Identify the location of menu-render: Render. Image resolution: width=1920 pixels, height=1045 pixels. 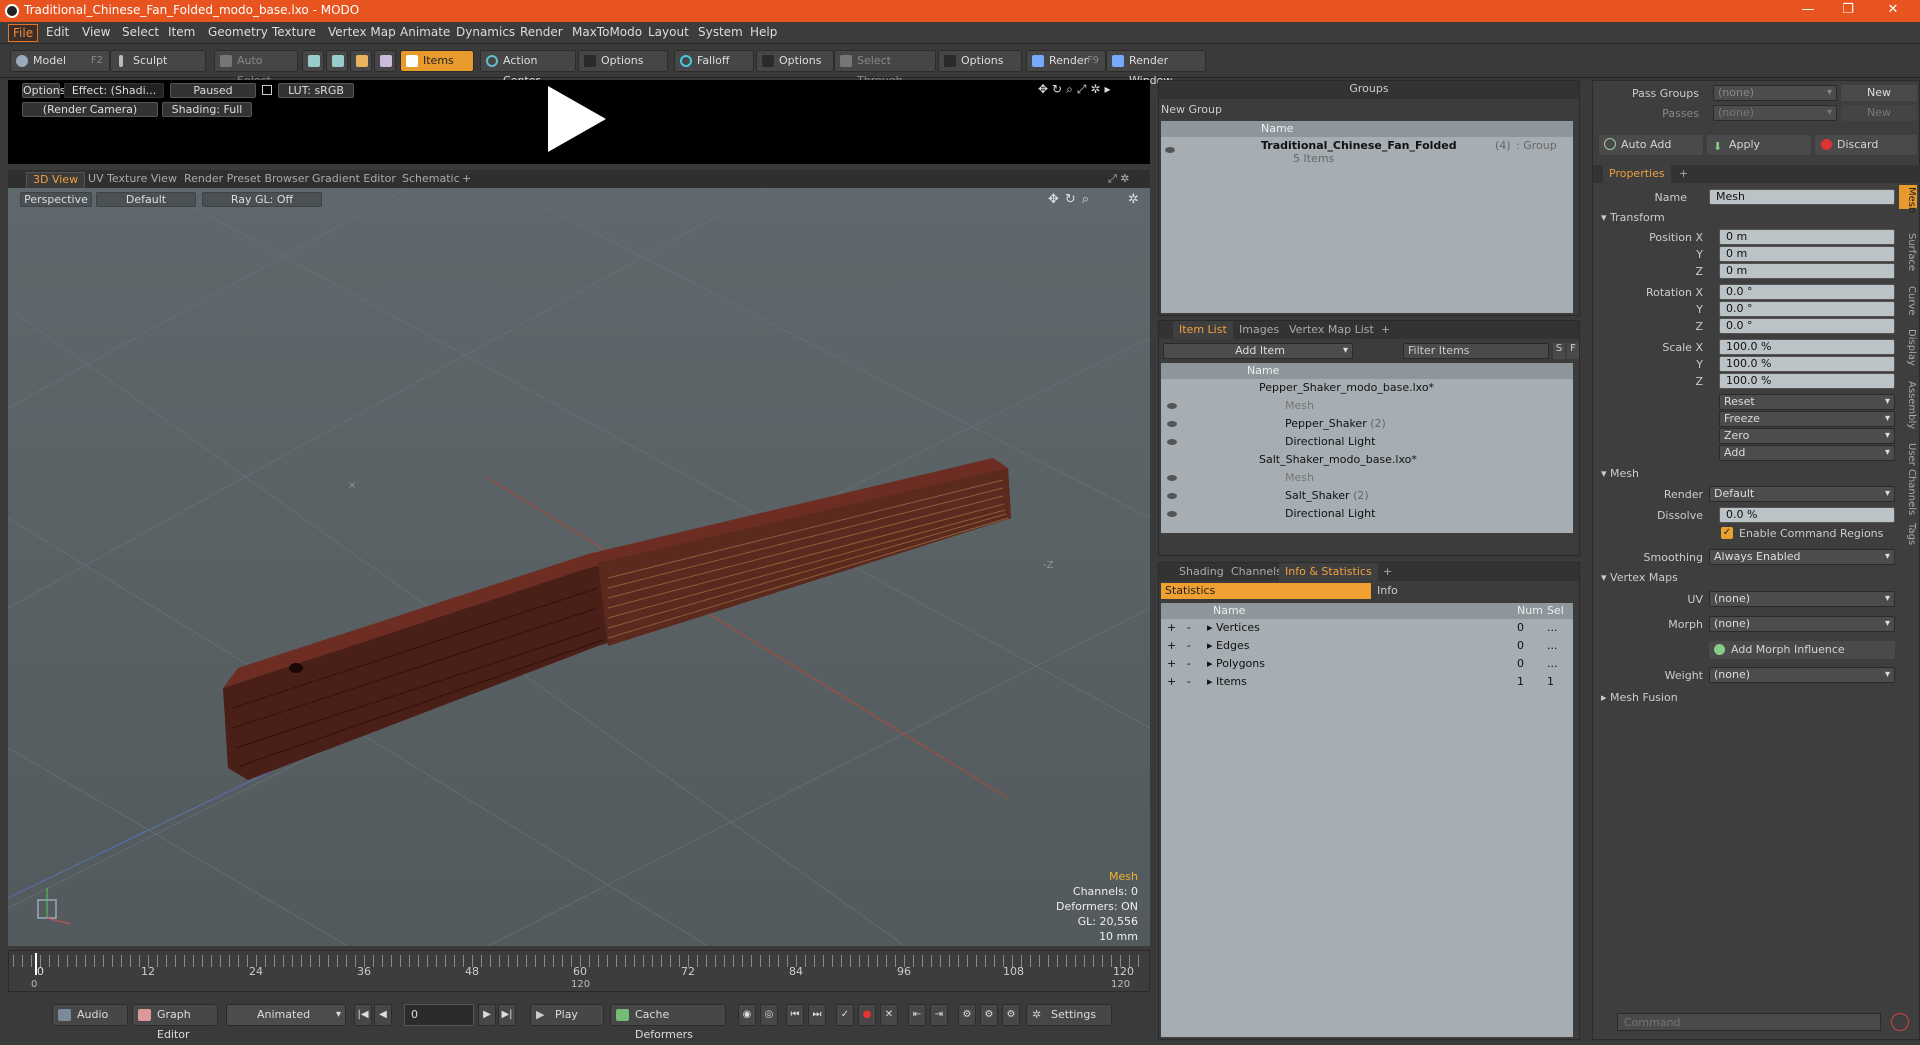
(541, 32).